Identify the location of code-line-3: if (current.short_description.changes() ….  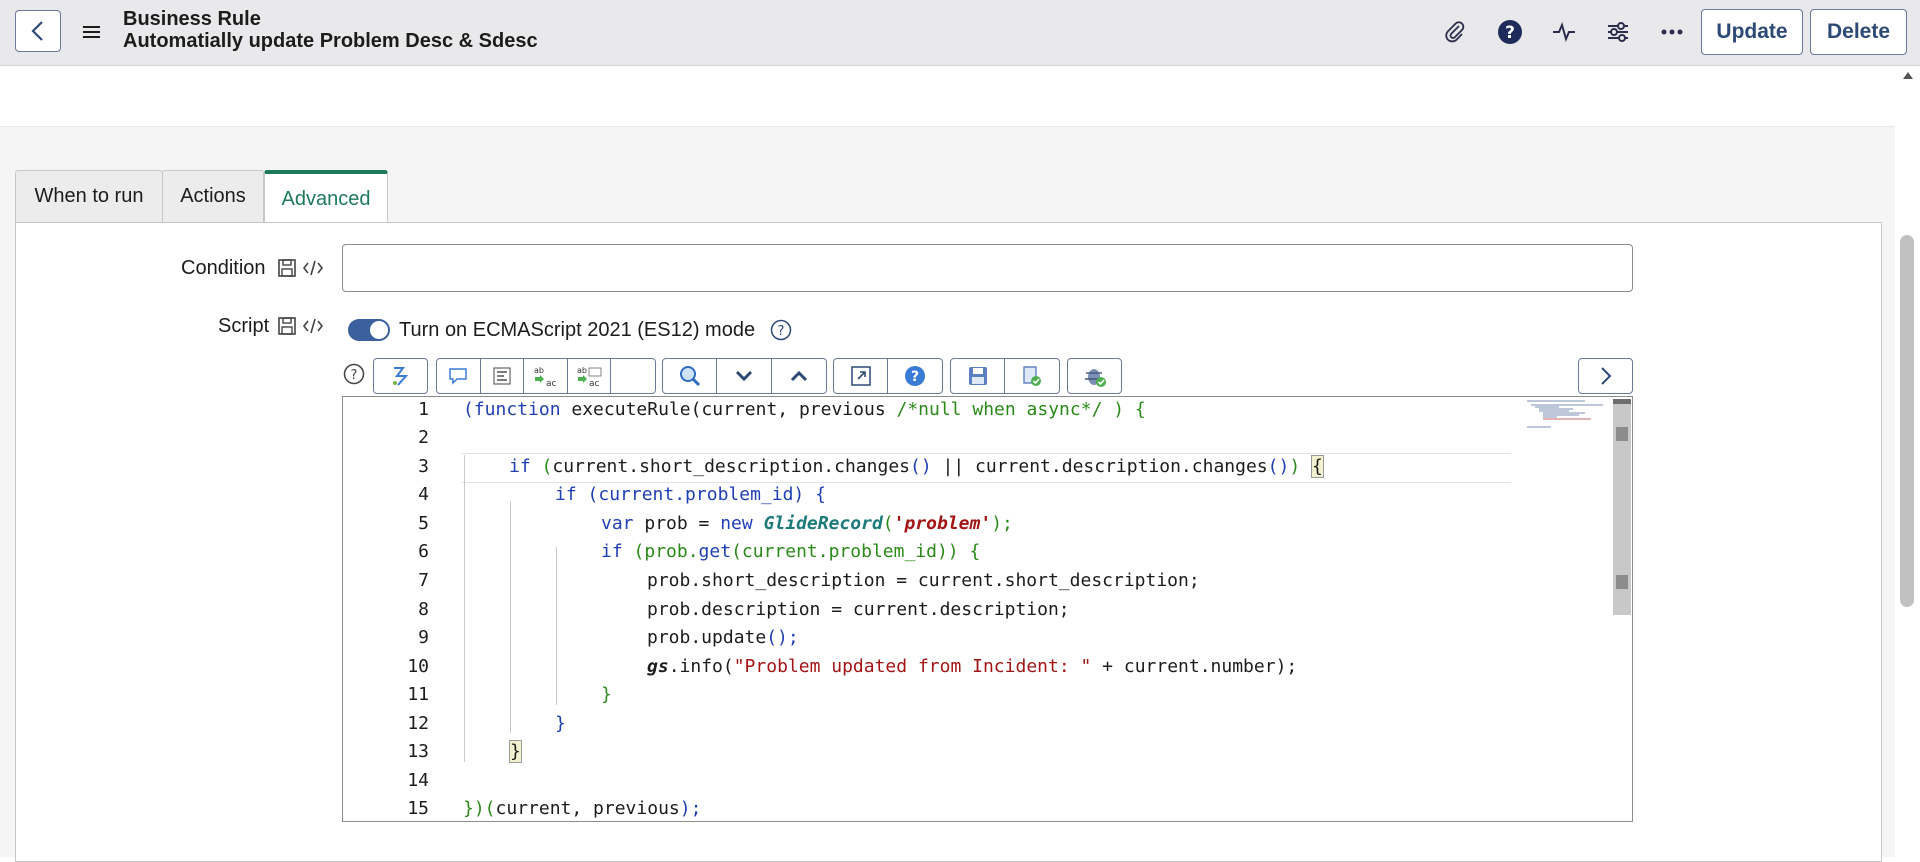
(916, 466).